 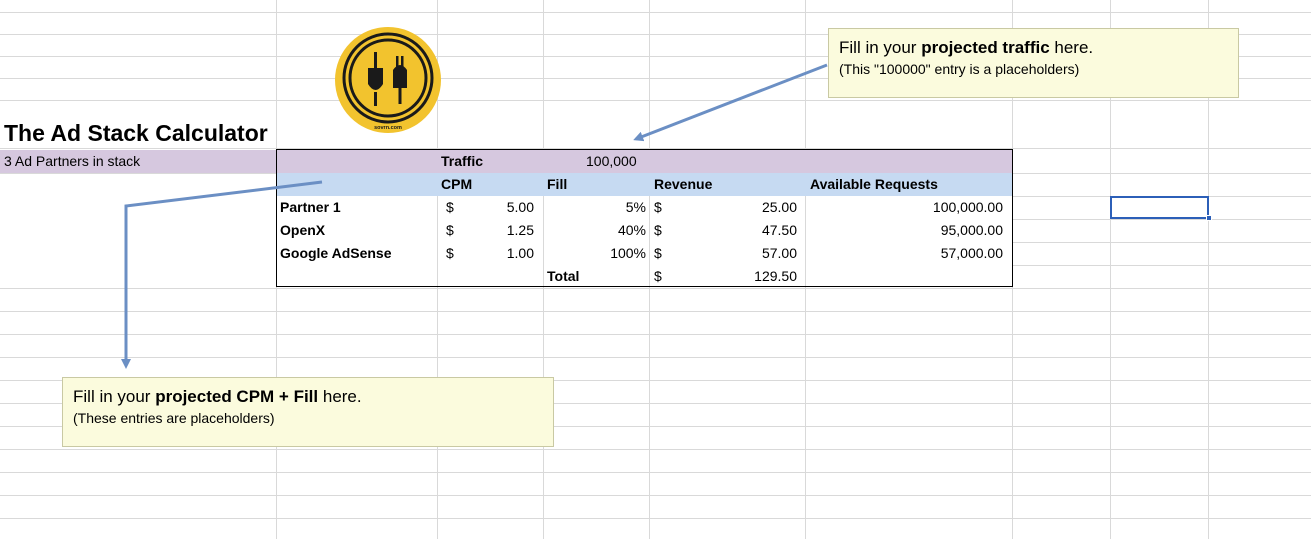 What do you see at coordinates (114, 396) in the screenshot?
I see `cpm-note-prefix: Fill in your` at bounding box center [114, 396].